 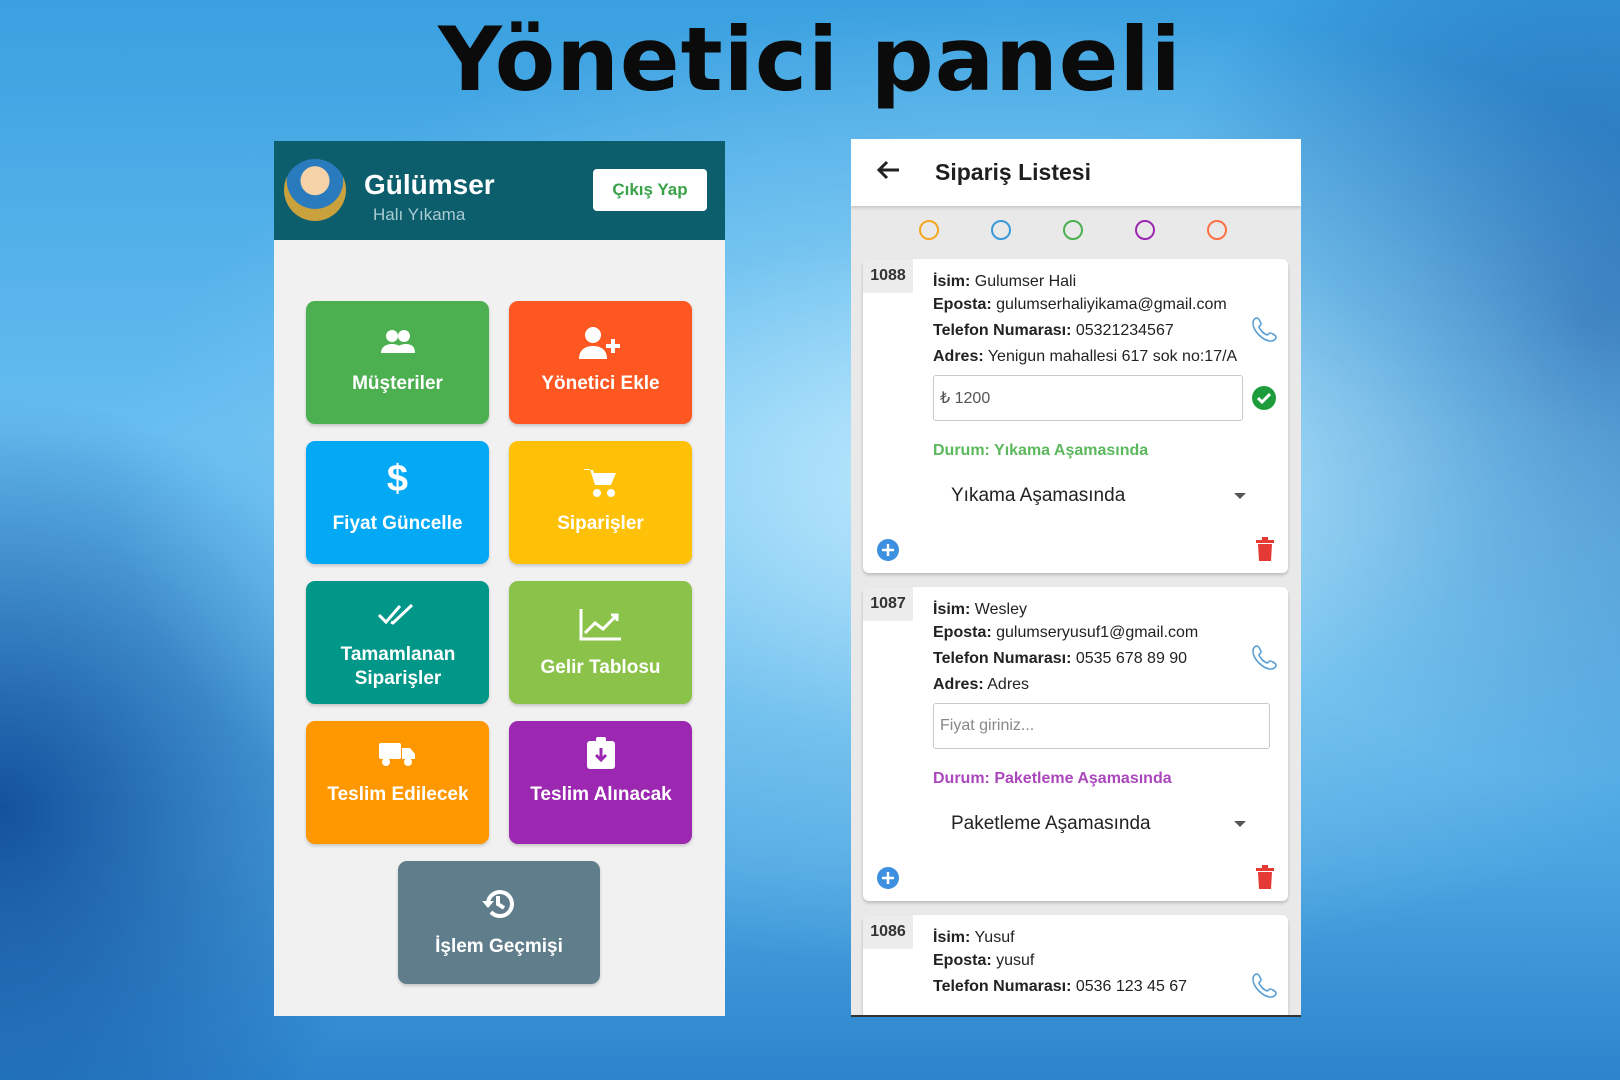 What do you see at coordinates (315, 190) in the screenshot?
I see `brand-logo` at bounding box center [315, 190].